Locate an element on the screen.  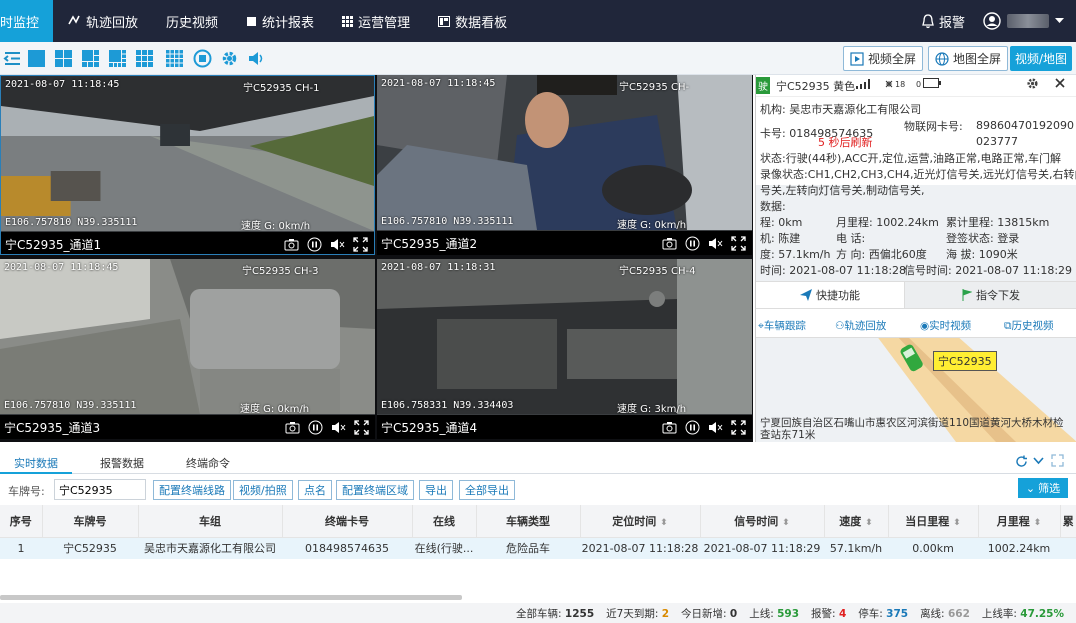
stat-new: 今日新增: 0 is located at coordinates (709, 613).